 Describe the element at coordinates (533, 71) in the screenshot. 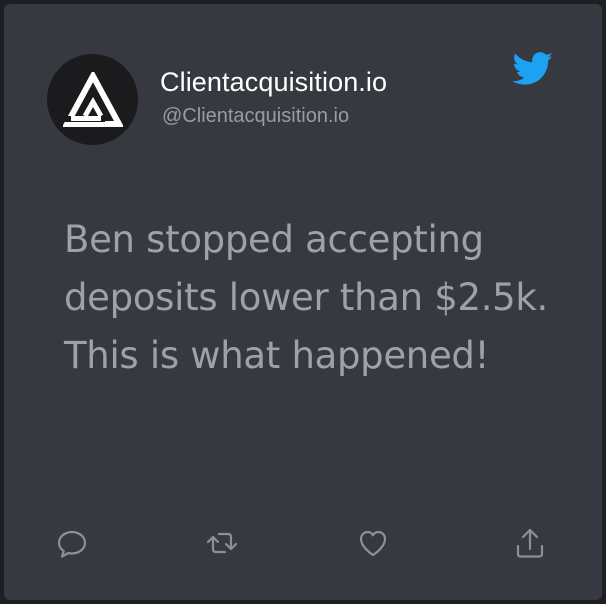

I see `twitter-bird-icon` at that location.